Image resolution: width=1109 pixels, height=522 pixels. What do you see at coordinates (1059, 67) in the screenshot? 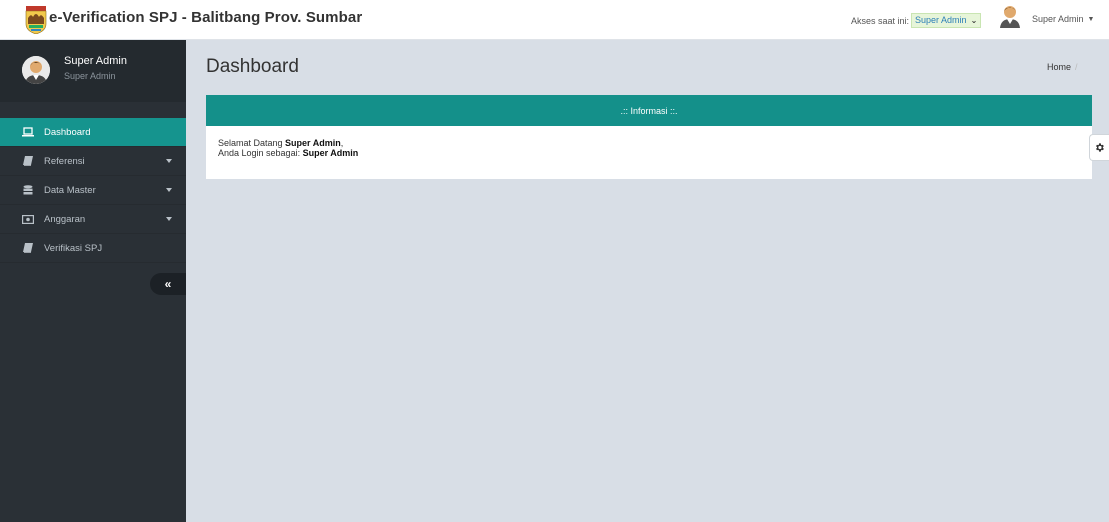
I see `breadcrumb-home-link: Home` at bounding box center [1059, 67].